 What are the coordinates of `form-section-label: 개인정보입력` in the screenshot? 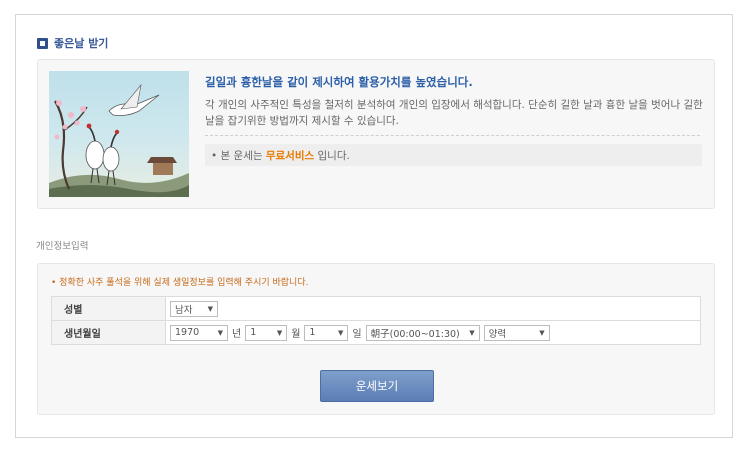 It's located at (62, 246).